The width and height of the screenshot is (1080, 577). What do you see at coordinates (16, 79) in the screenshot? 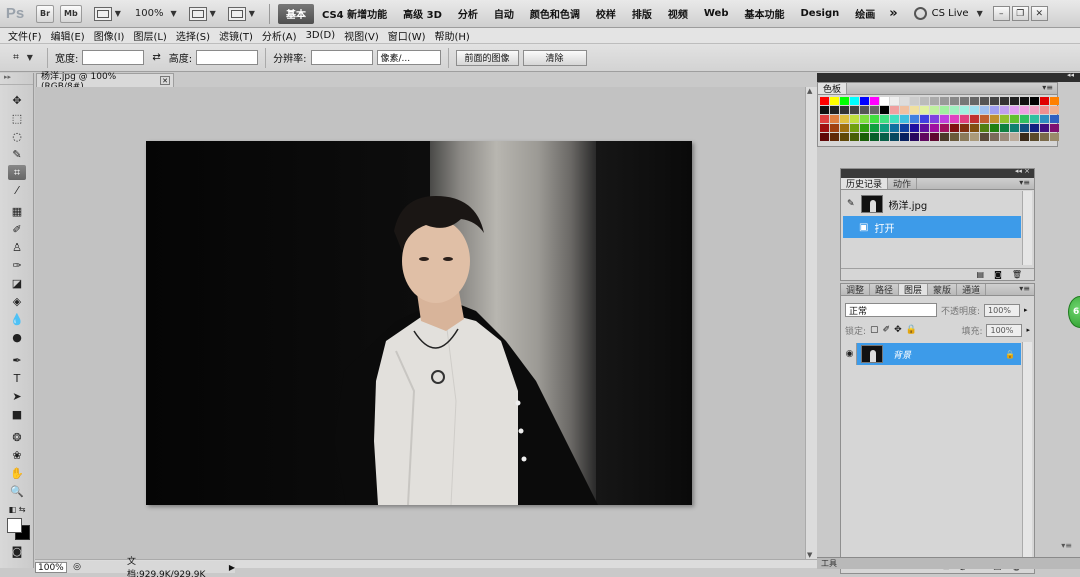
I see `tools-panel-header: ▸▸` at bounding box center [16, 79].